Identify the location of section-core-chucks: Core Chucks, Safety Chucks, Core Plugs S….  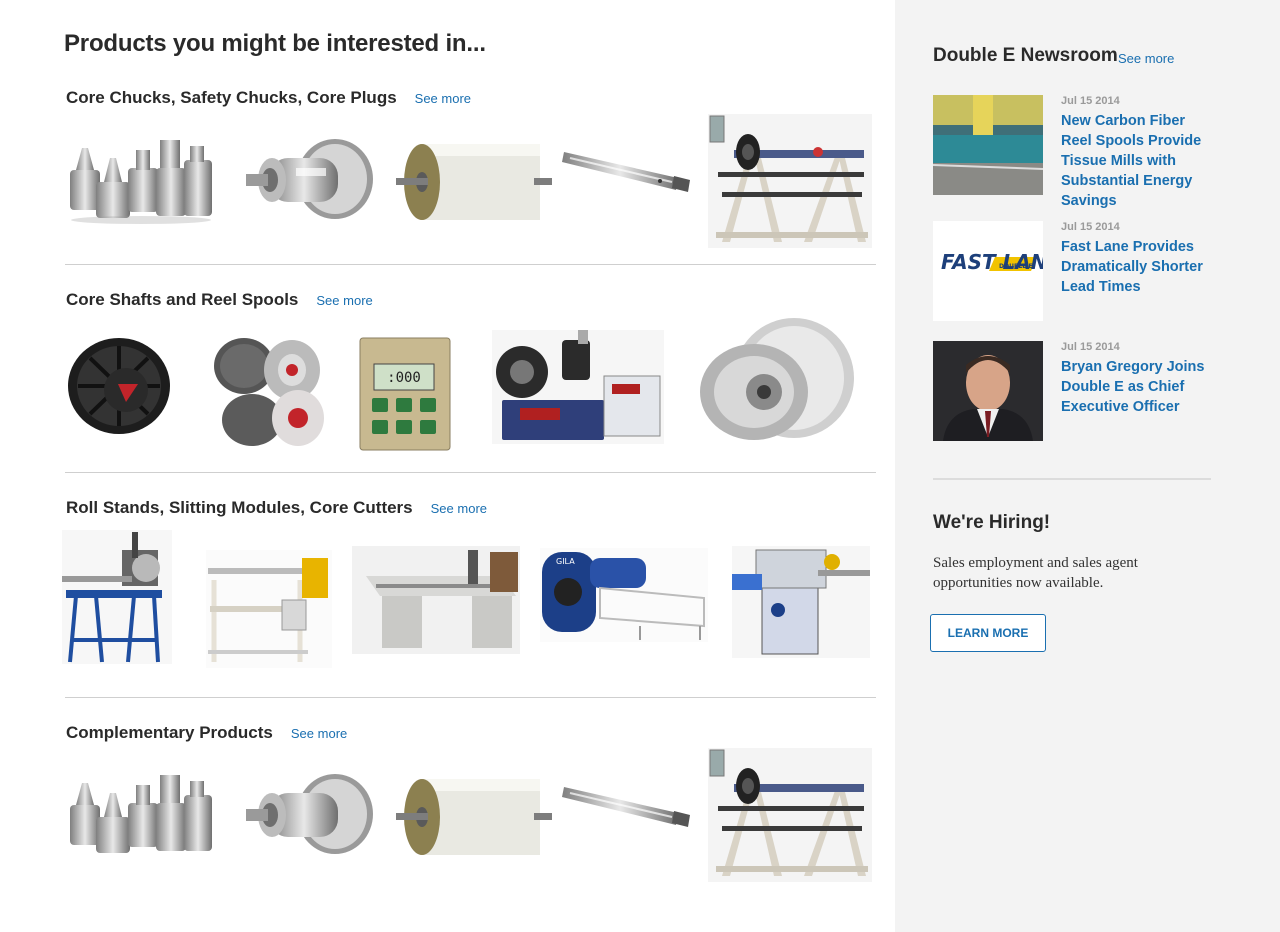
(471, 100).